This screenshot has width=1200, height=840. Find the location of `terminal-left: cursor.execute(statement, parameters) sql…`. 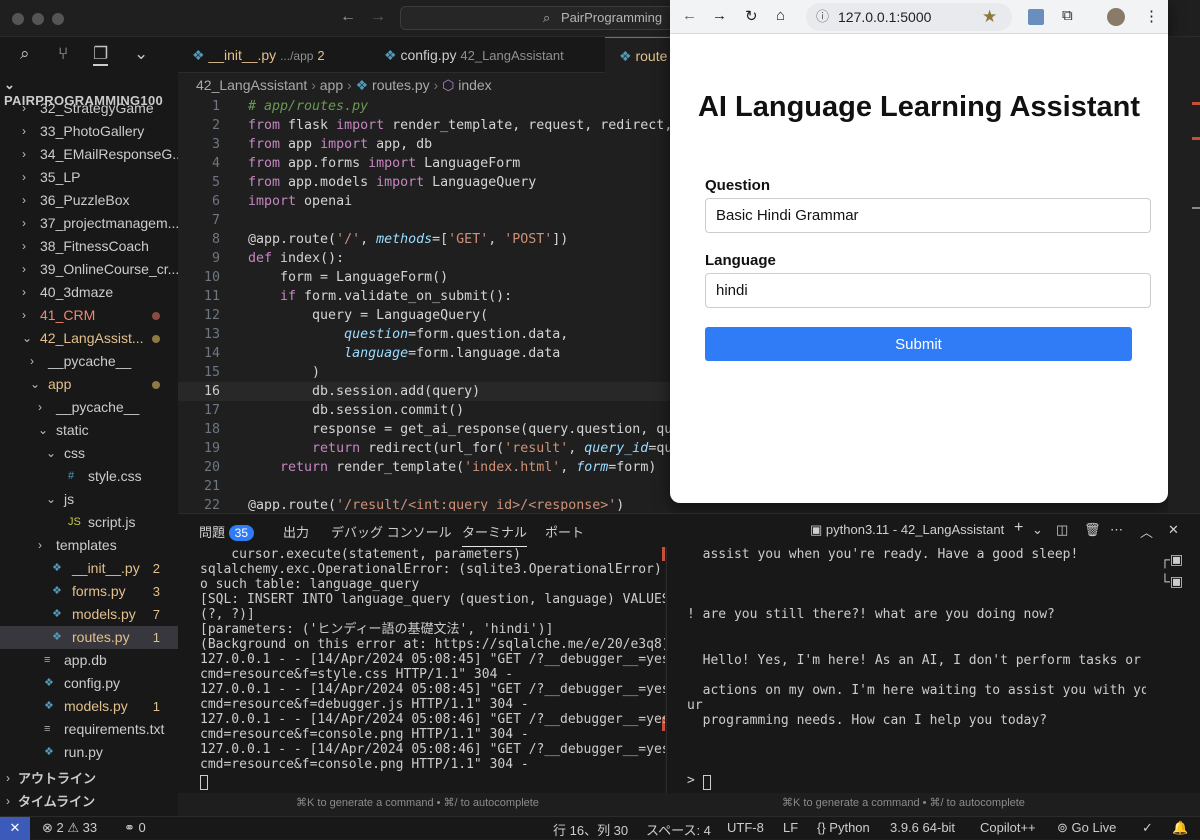

terminal-left: cursor.execute(statement, parameters) sql… is located at coordinates (421, 670).